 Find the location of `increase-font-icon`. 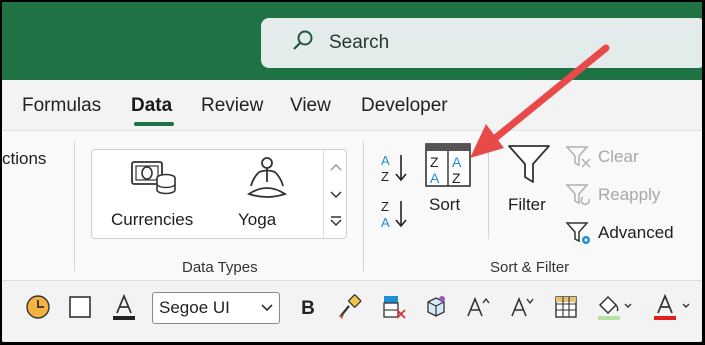

increase-font-icon is located at coordinates (478, 309).